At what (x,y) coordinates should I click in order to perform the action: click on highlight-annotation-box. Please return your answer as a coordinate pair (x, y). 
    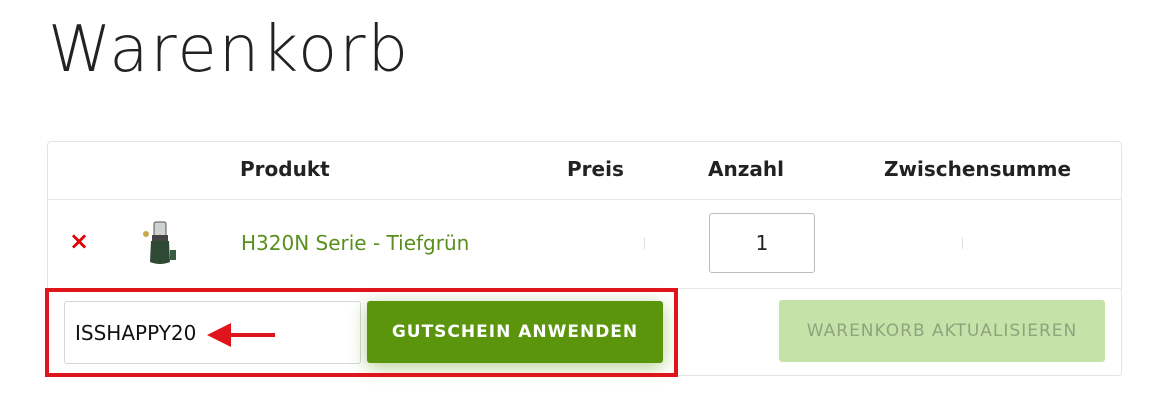
    Looking at the image, I should click on (361, 332).